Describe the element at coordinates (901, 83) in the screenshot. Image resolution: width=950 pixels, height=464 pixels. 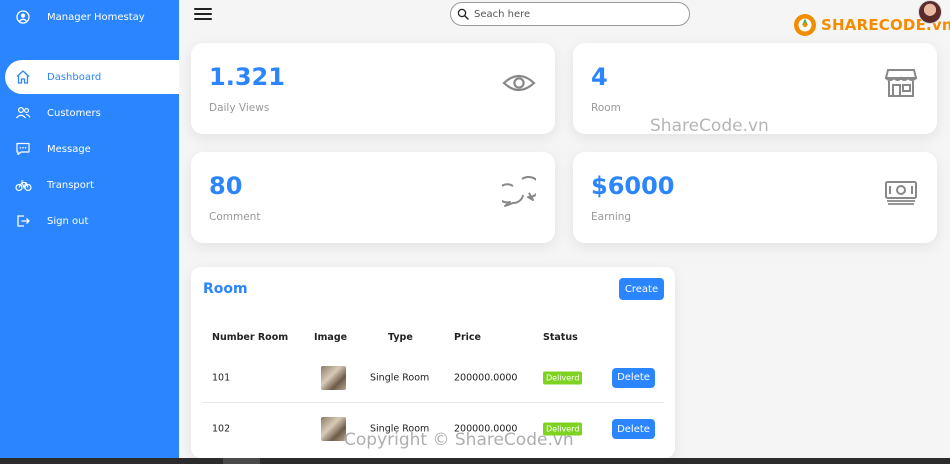
I see `store-icon` at that location.